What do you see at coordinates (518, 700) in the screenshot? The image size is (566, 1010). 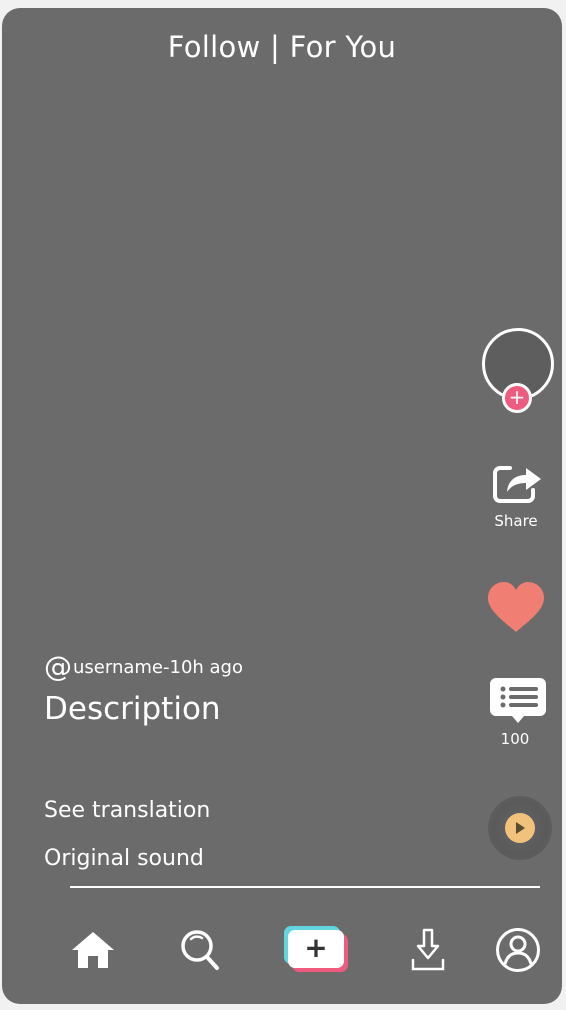 I see `comment-icon` at bounding box center [518, 700].